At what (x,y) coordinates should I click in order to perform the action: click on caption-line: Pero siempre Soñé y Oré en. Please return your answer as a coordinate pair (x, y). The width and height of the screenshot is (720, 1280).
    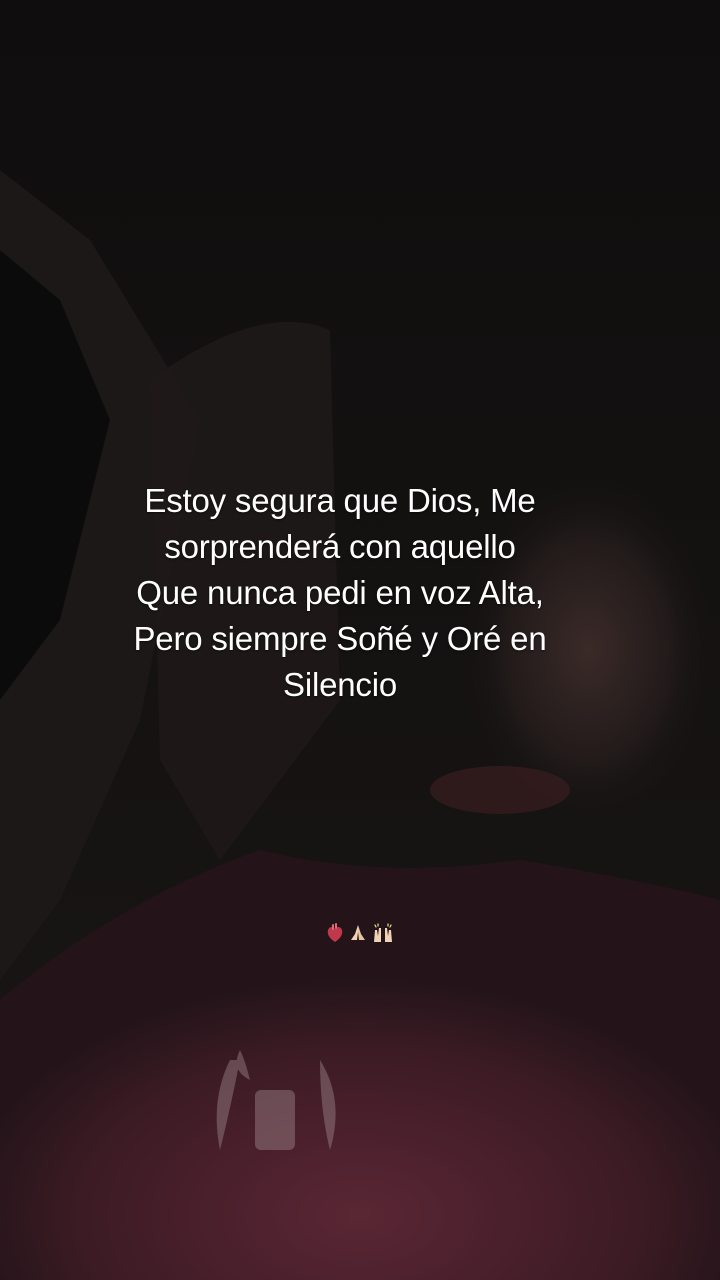
    Looking at the image, I should click on (340, 638).